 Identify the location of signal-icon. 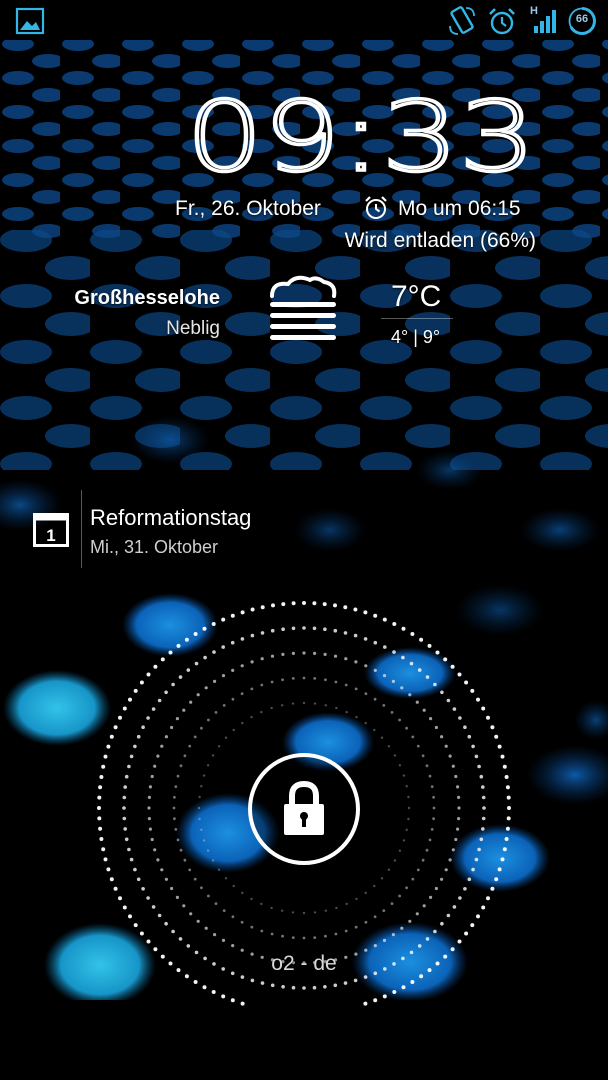
(545, 21).